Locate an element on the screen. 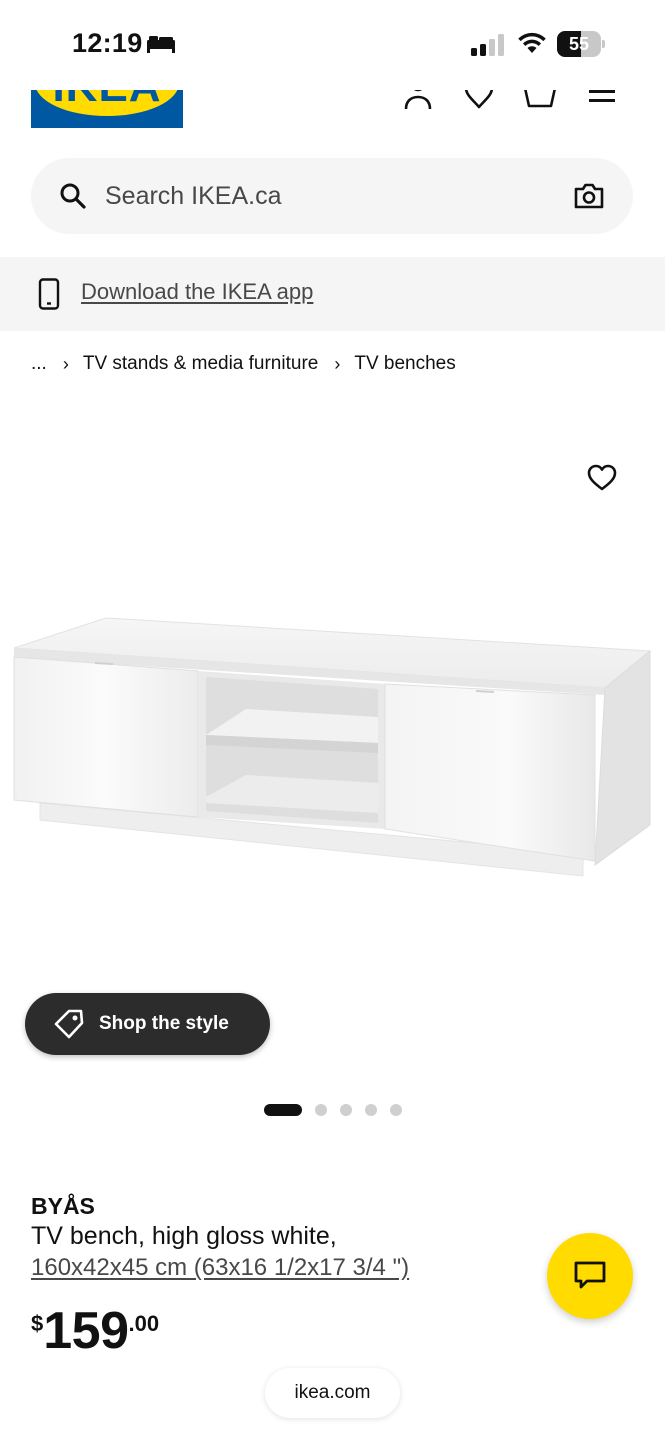  product-dimensions-link: 160x42x45 cm (63x16 1/2x17 3/4 ") is located at coordinates (220, 1268).